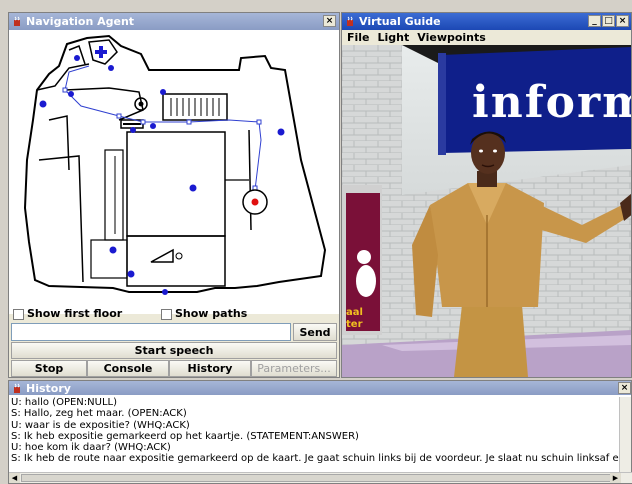 The width and height of the screenshot is (632, 484). What do you see at coordinates (608, 21) in the screenshot?
I see `maximize-button: □` at bounding box center [608, 21].